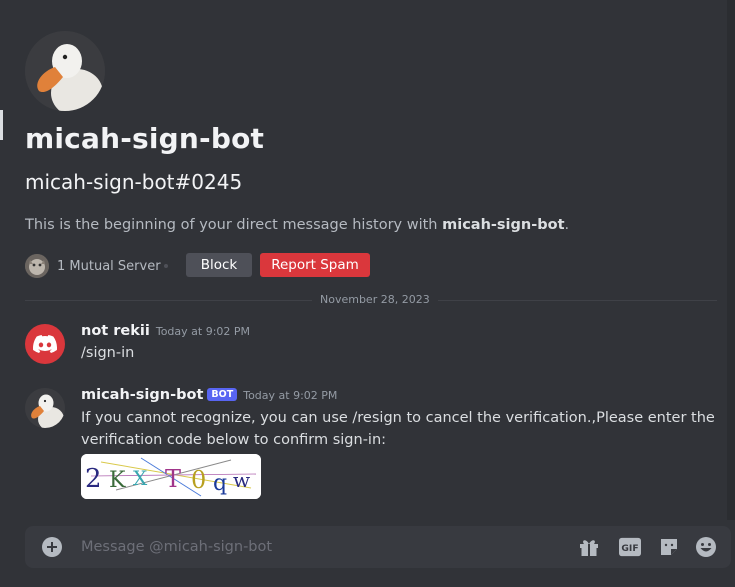 The width and height of the screenshot is (735, 587). I want to click on bot-badge: BOT, so click(222, 394).